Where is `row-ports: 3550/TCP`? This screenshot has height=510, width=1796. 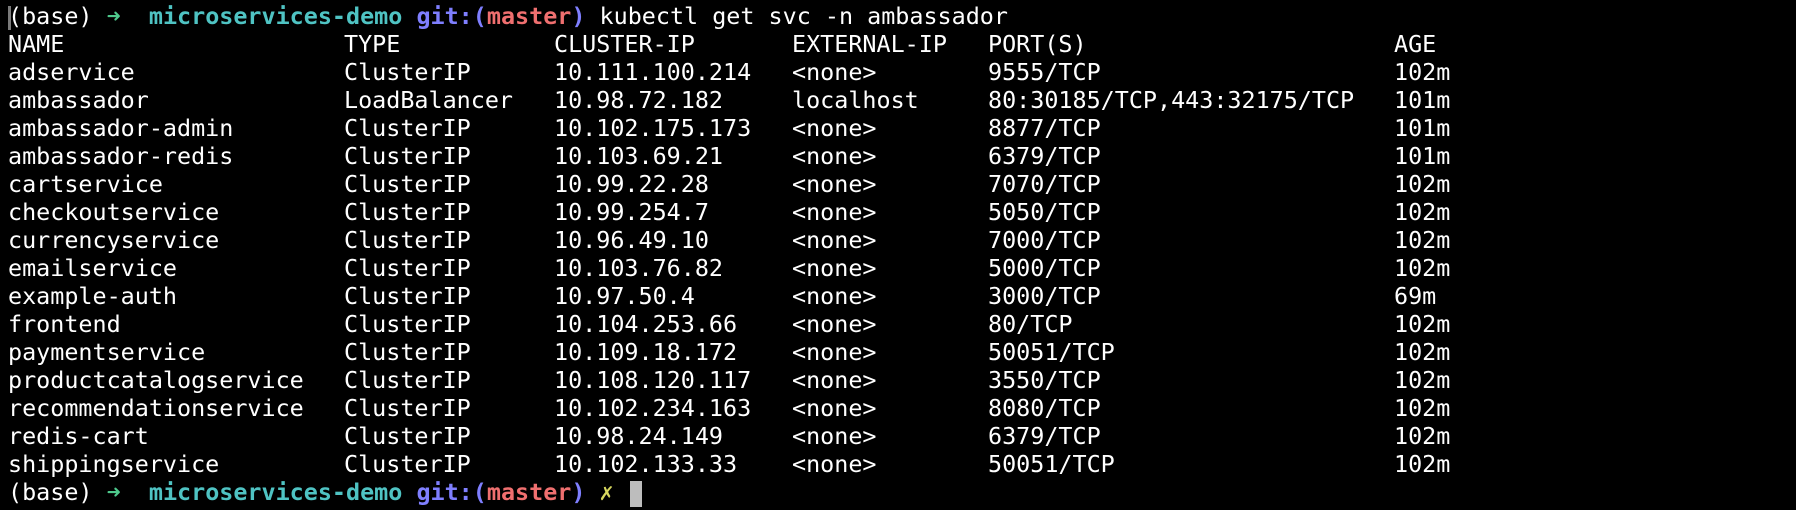
row-ports: 3550/TCP is located at coordinates (1044, 380).